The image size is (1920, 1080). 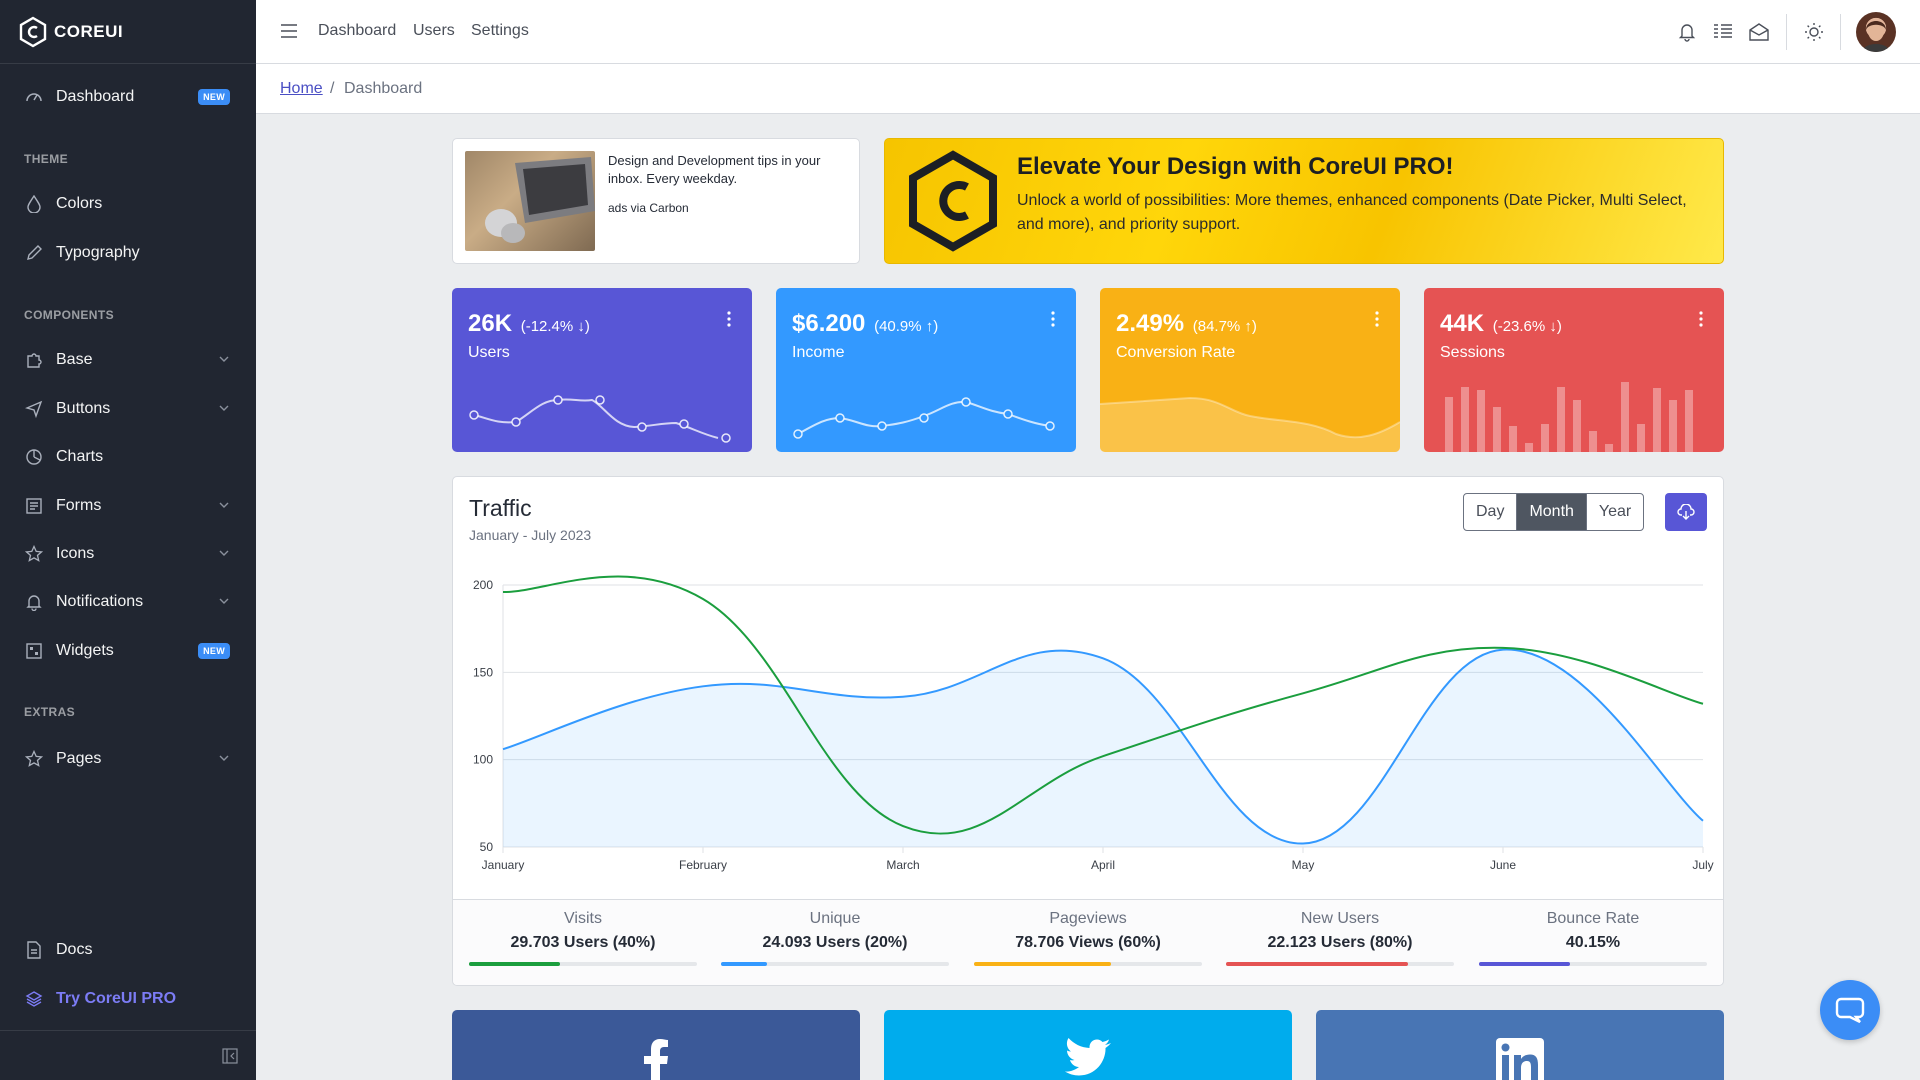 I want to click on widget-change: (40.9% ↑), so click(x=906, y=326).